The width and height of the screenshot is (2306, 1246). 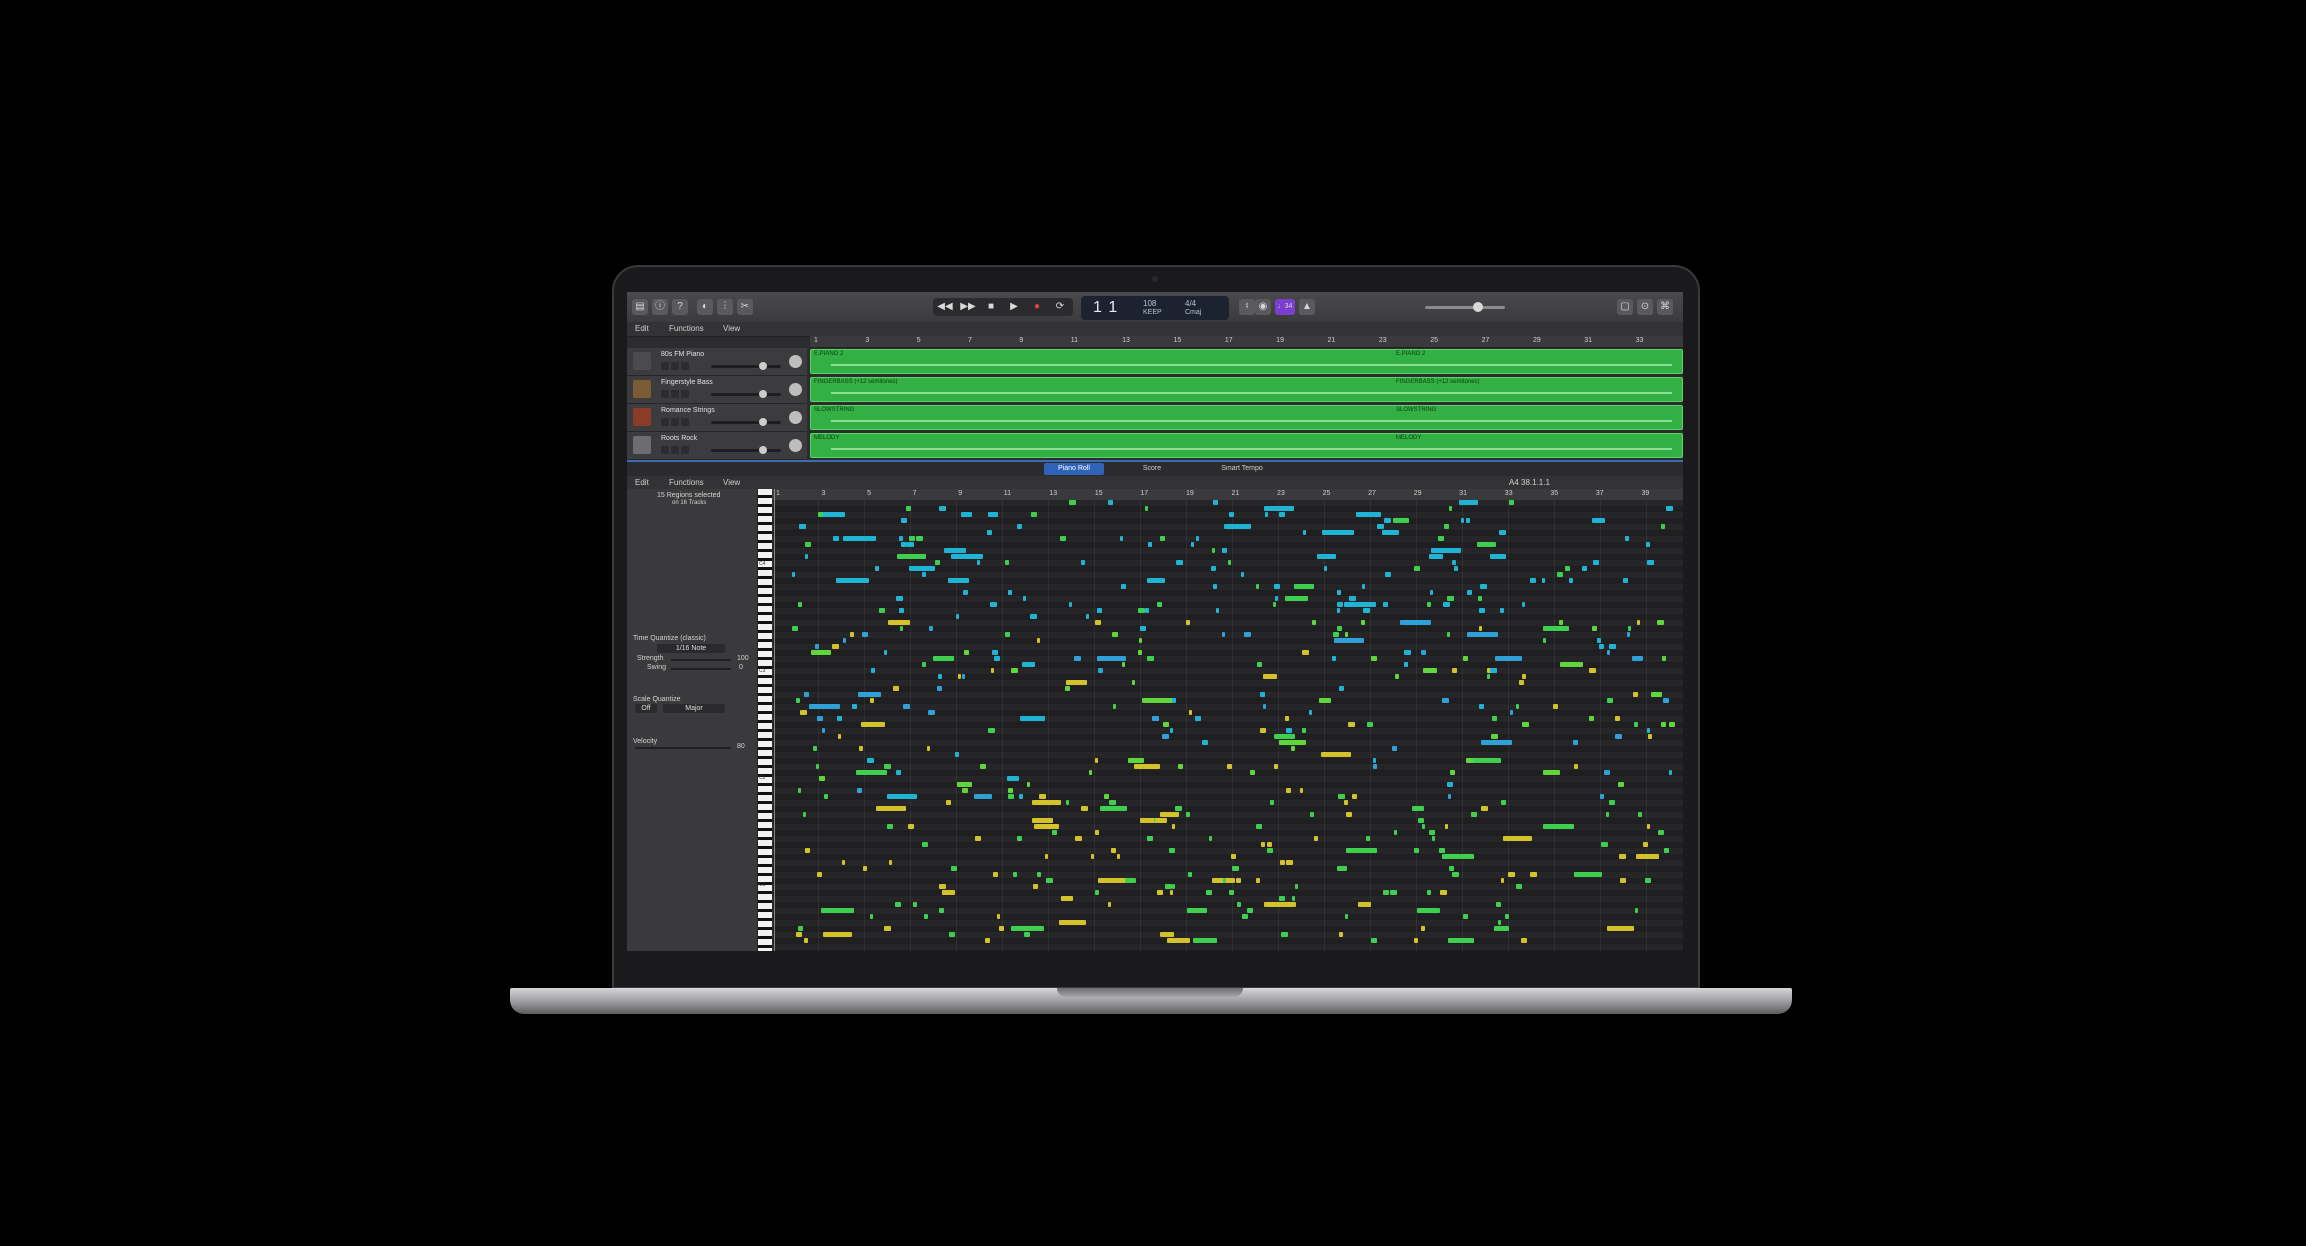 What do you see at coordinates (640, 307) in the screenshot?
I see `library-icon: ▤` at bounding box center [640, 307].